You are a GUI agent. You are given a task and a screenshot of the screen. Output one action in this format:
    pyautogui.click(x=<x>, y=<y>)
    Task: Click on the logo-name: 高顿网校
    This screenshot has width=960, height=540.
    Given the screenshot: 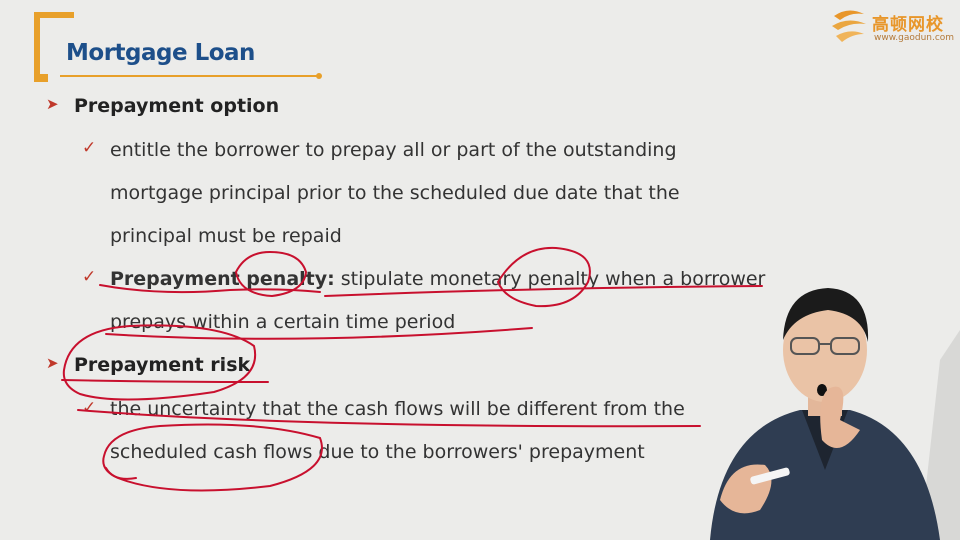 What is the action you would take?
    pyautogui.click(x=908, y=25)
    